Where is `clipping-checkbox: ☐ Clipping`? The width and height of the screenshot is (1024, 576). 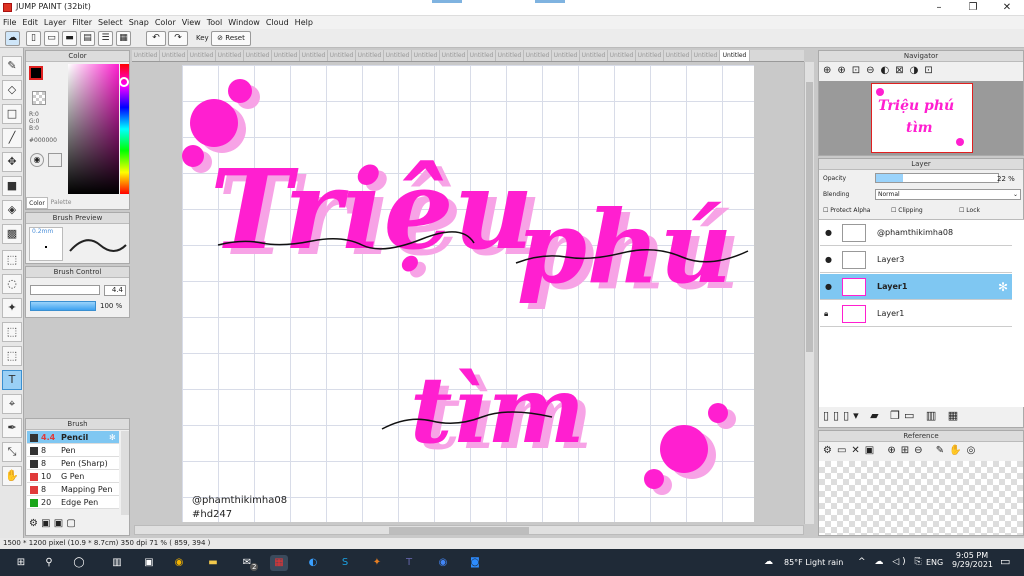 clipping-checkbox: ☐ Clipping is located at coordinates (907, 210).